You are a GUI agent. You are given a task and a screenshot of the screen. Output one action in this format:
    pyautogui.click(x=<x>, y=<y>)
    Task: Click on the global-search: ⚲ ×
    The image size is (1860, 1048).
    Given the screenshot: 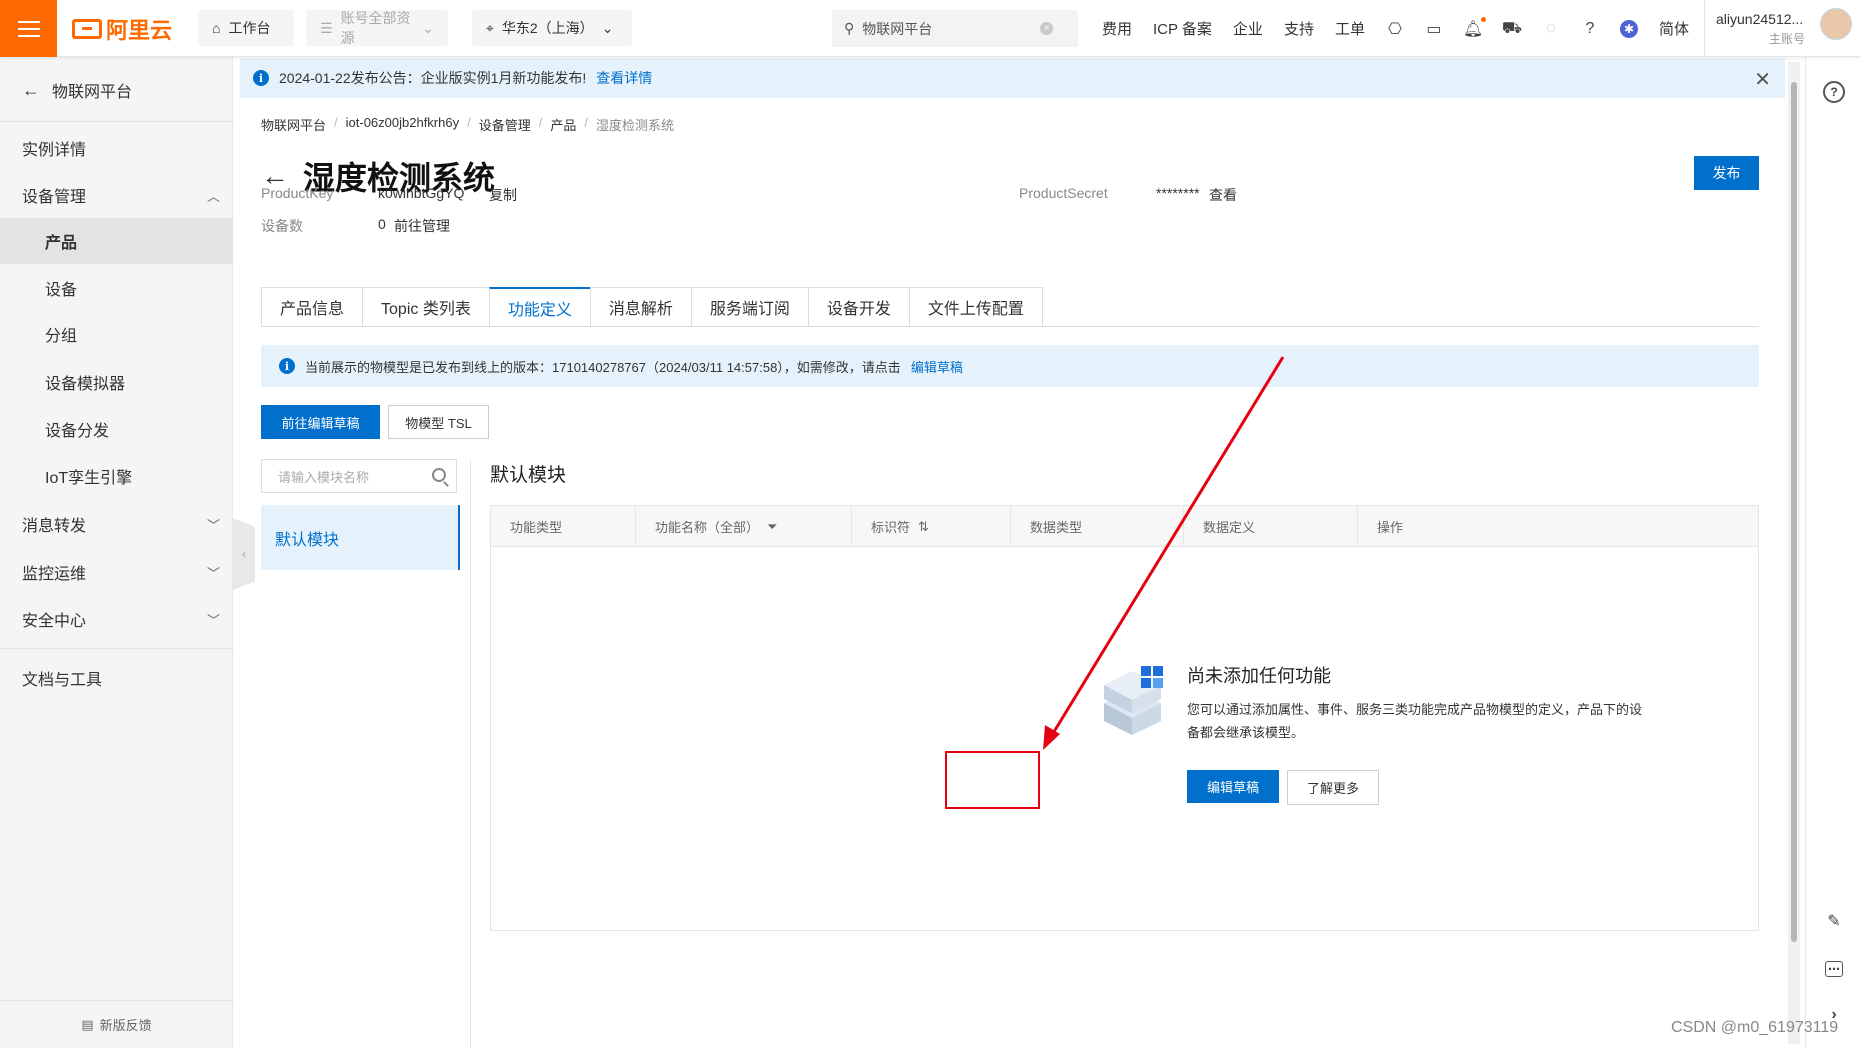 What is the action you would take?
    pyautogui.click(x=955, y=28)
    